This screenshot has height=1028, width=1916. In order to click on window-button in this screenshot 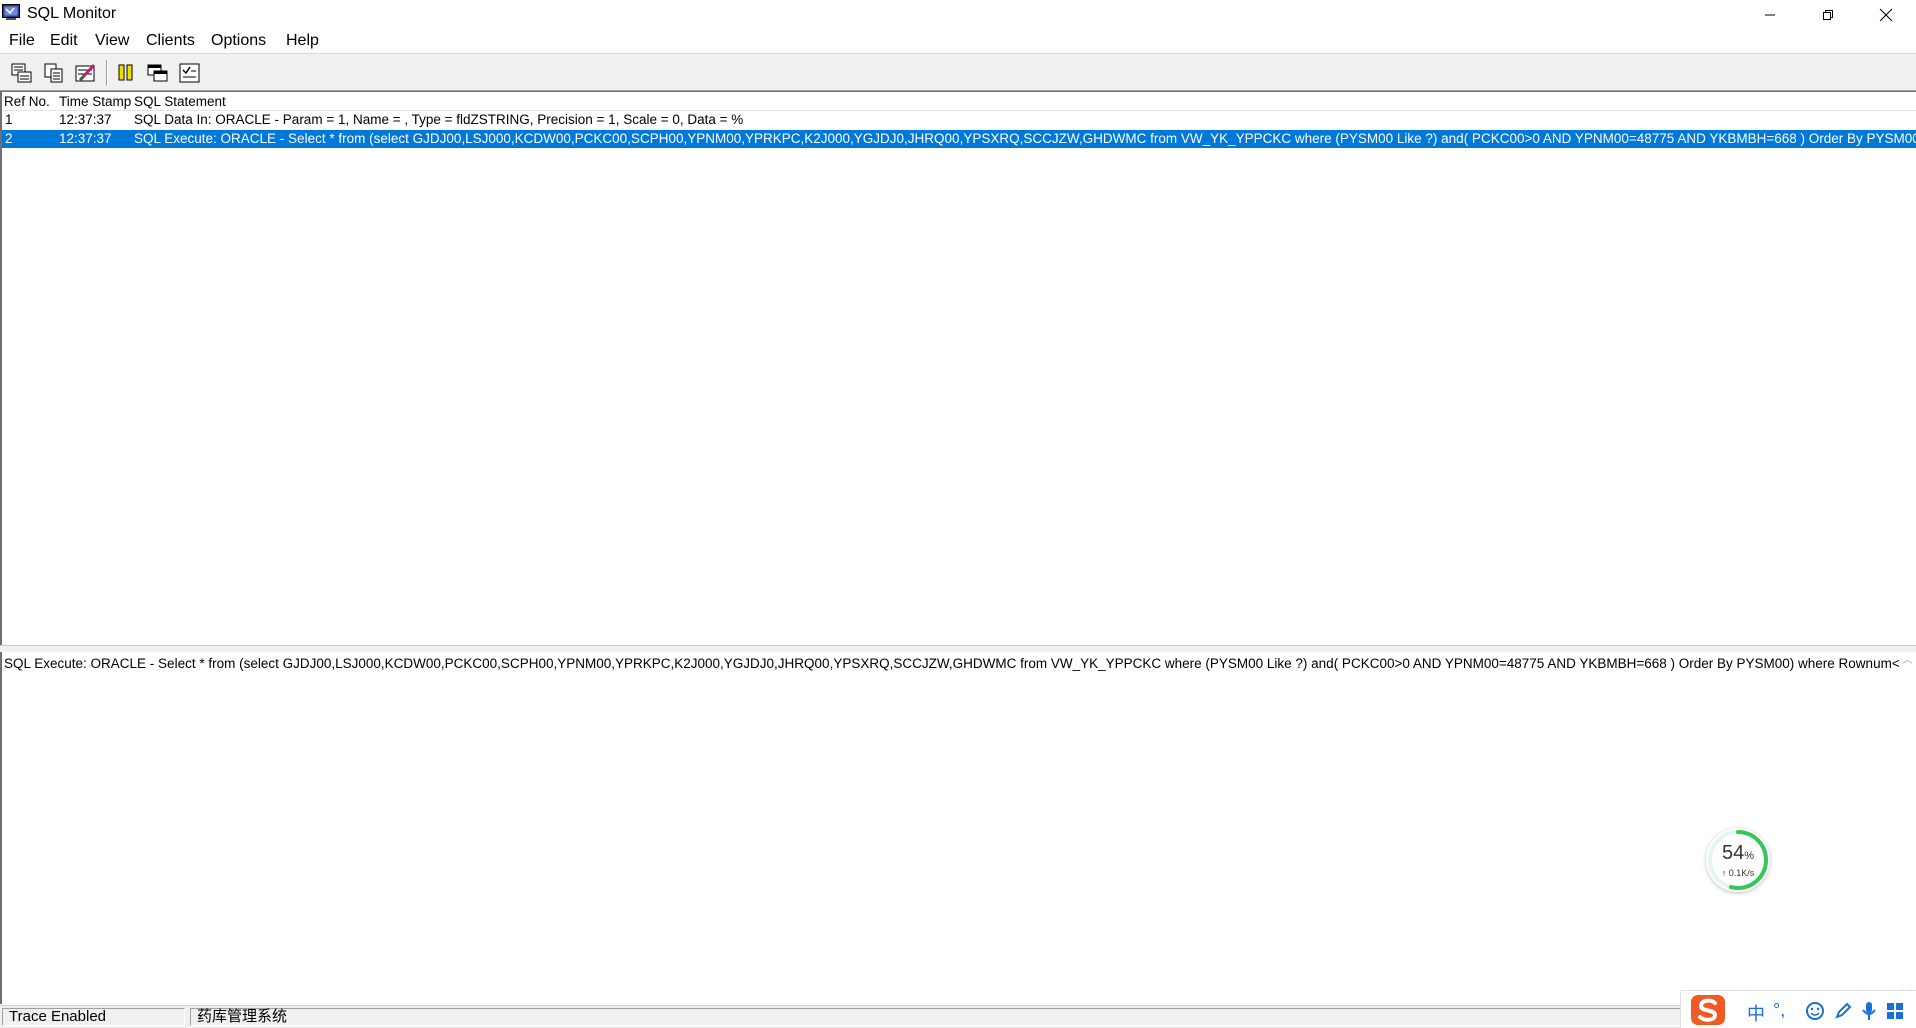, I will do `click(158, 73)`.